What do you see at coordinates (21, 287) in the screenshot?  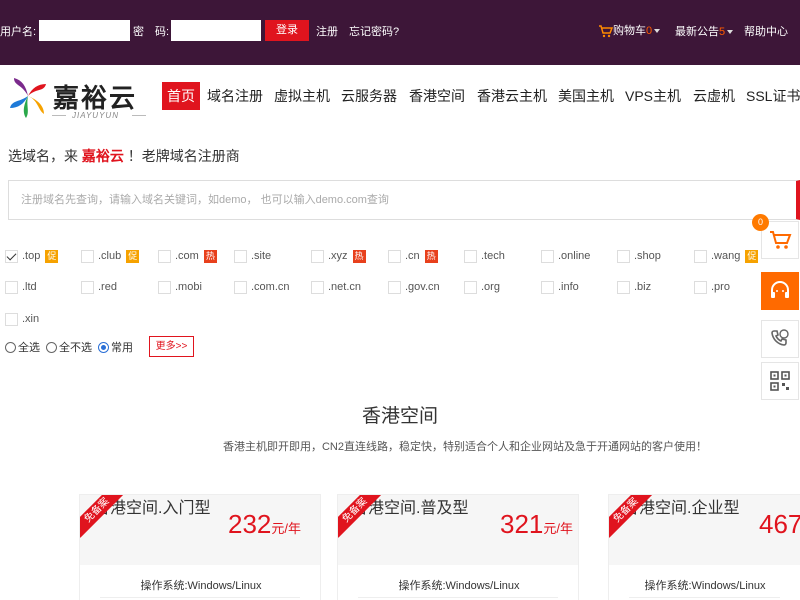 I see `tld-option: .ltd` at bounding box center [21, 287].